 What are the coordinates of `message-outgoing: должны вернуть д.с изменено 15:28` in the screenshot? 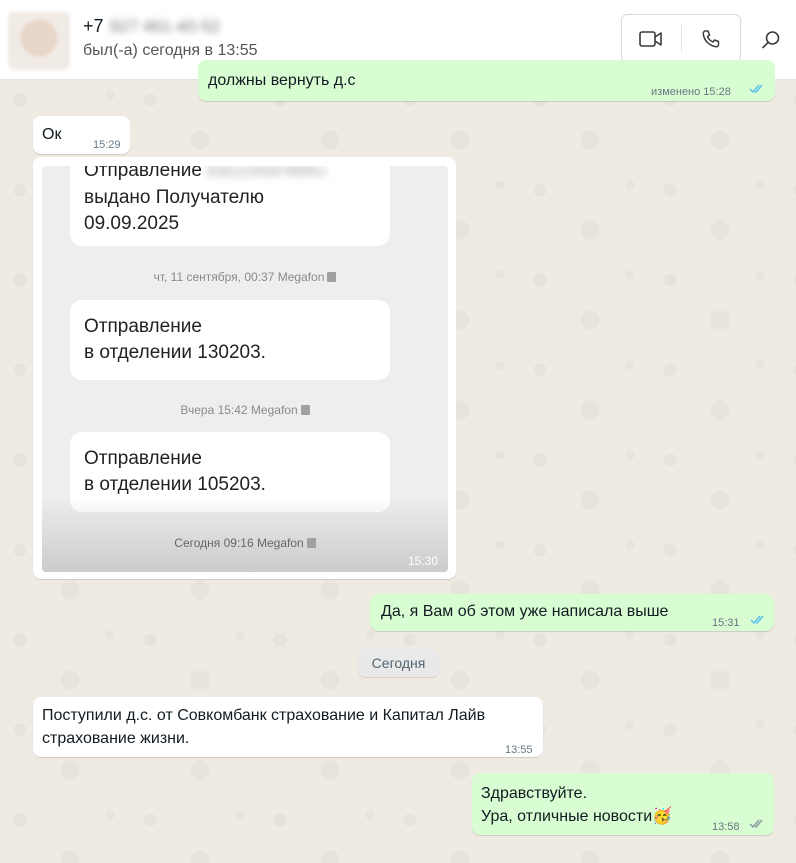 It's located at (486, 80).